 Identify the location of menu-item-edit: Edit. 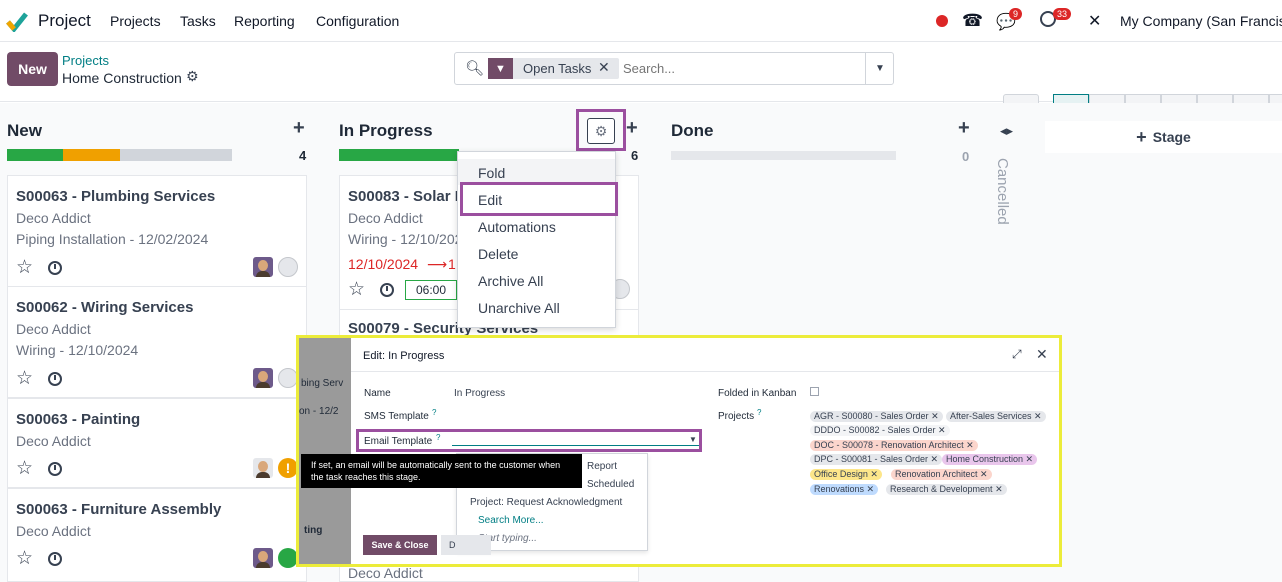
(490, 200).